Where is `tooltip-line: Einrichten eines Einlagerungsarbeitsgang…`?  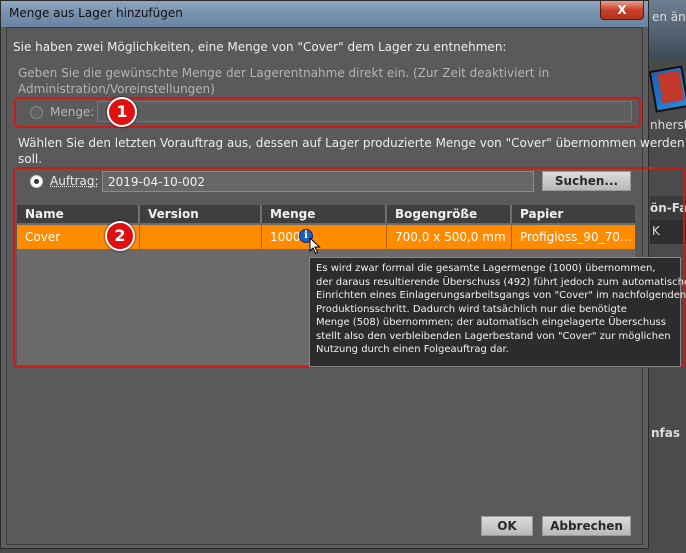 tooltip-line: Einrichten eines Einlagerungsarbeitsgang… is located at coordinates (501, 295).